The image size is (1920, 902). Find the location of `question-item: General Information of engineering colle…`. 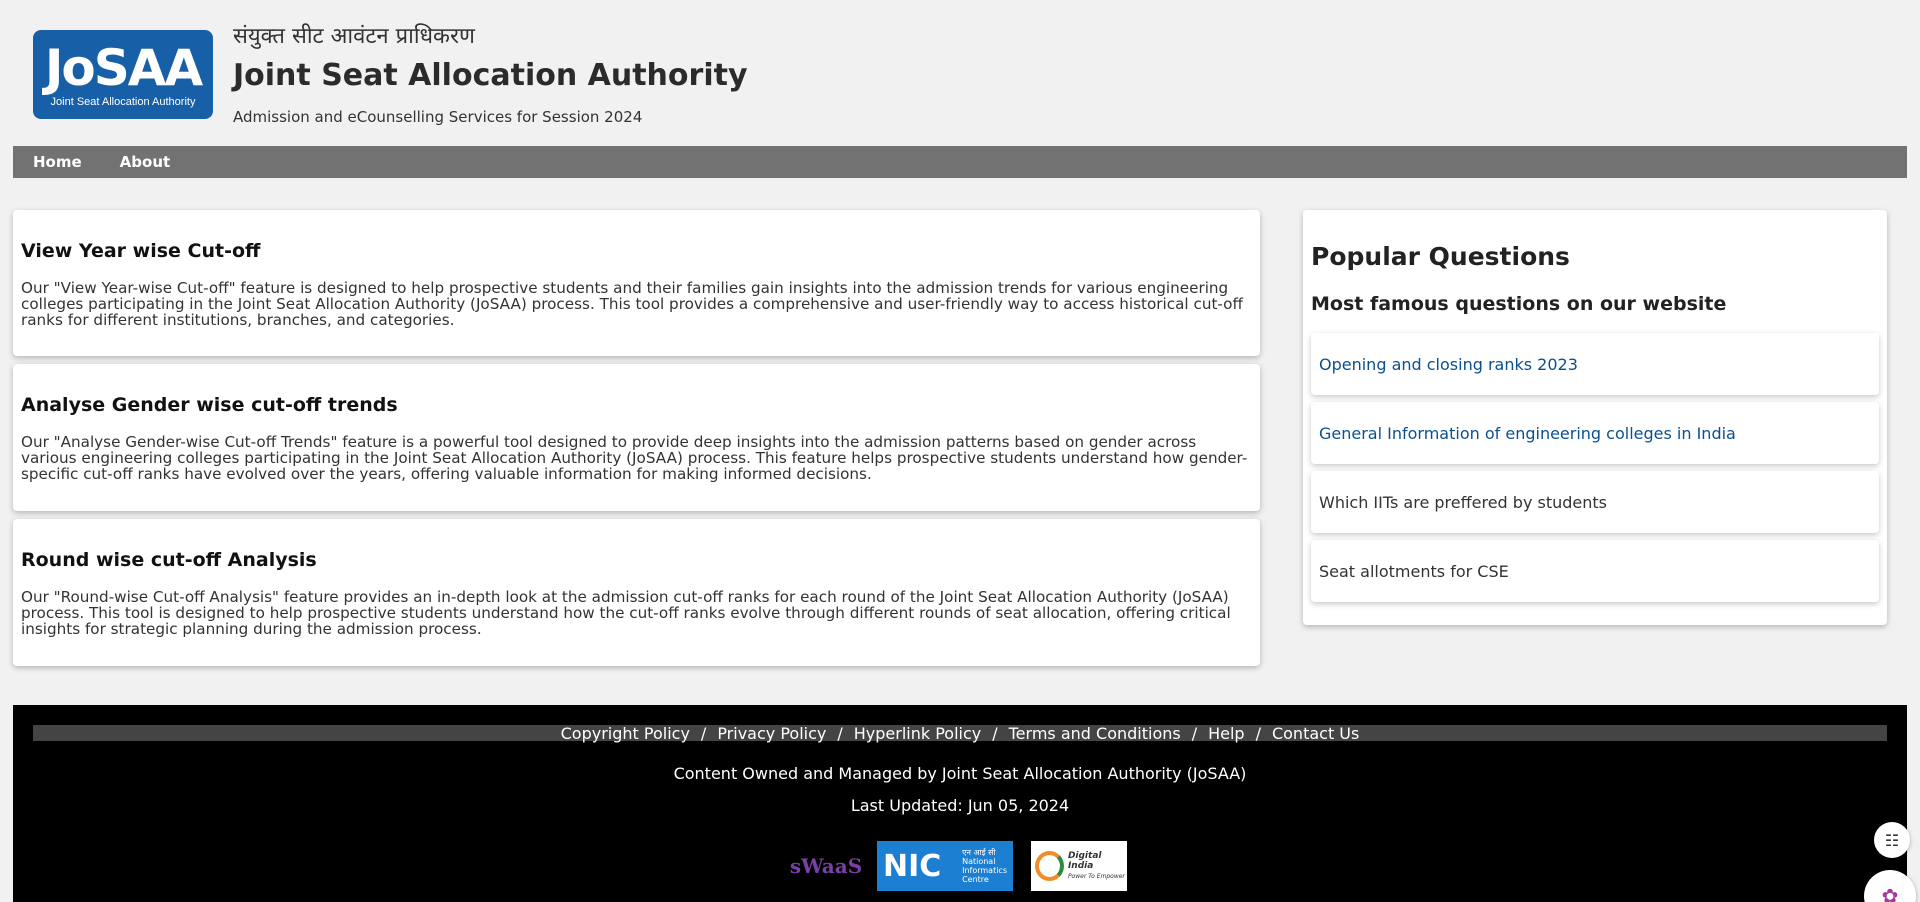

question-item: General Information of engineering colle… is located at coordinates (1595, 433).